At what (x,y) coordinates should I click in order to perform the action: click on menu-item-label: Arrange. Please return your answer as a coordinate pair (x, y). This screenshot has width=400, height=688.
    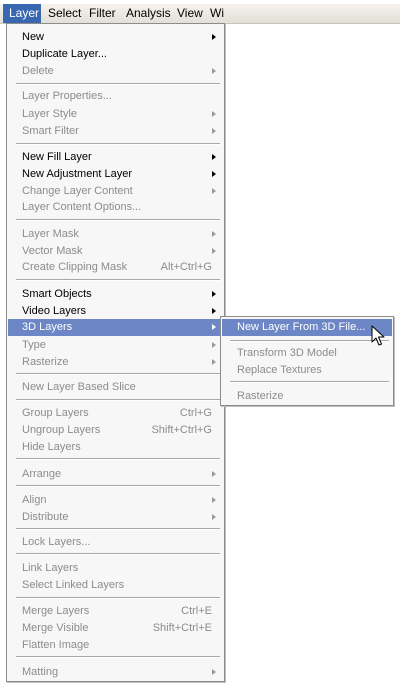
    Looking at the image, I should click on (42, 474).